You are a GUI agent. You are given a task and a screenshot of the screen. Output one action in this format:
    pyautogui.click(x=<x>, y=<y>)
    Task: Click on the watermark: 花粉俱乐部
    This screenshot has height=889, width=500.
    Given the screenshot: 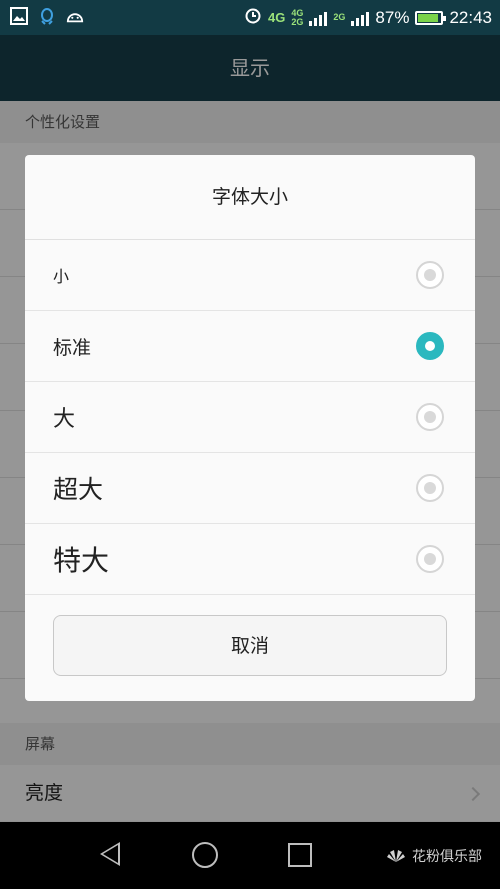 What is the action you would take?
    pyautogui.click(x=434, y=856)
    